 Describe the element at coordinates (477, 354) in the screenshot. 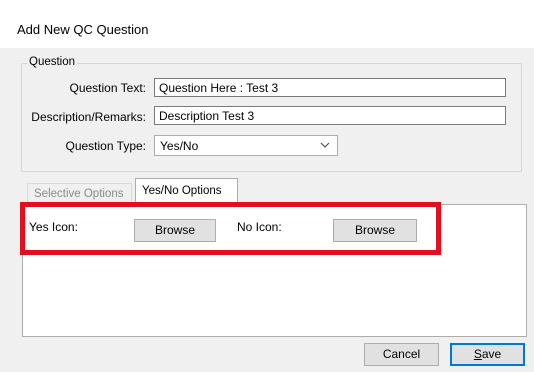

I see `save-mnemonic: S` at that location.